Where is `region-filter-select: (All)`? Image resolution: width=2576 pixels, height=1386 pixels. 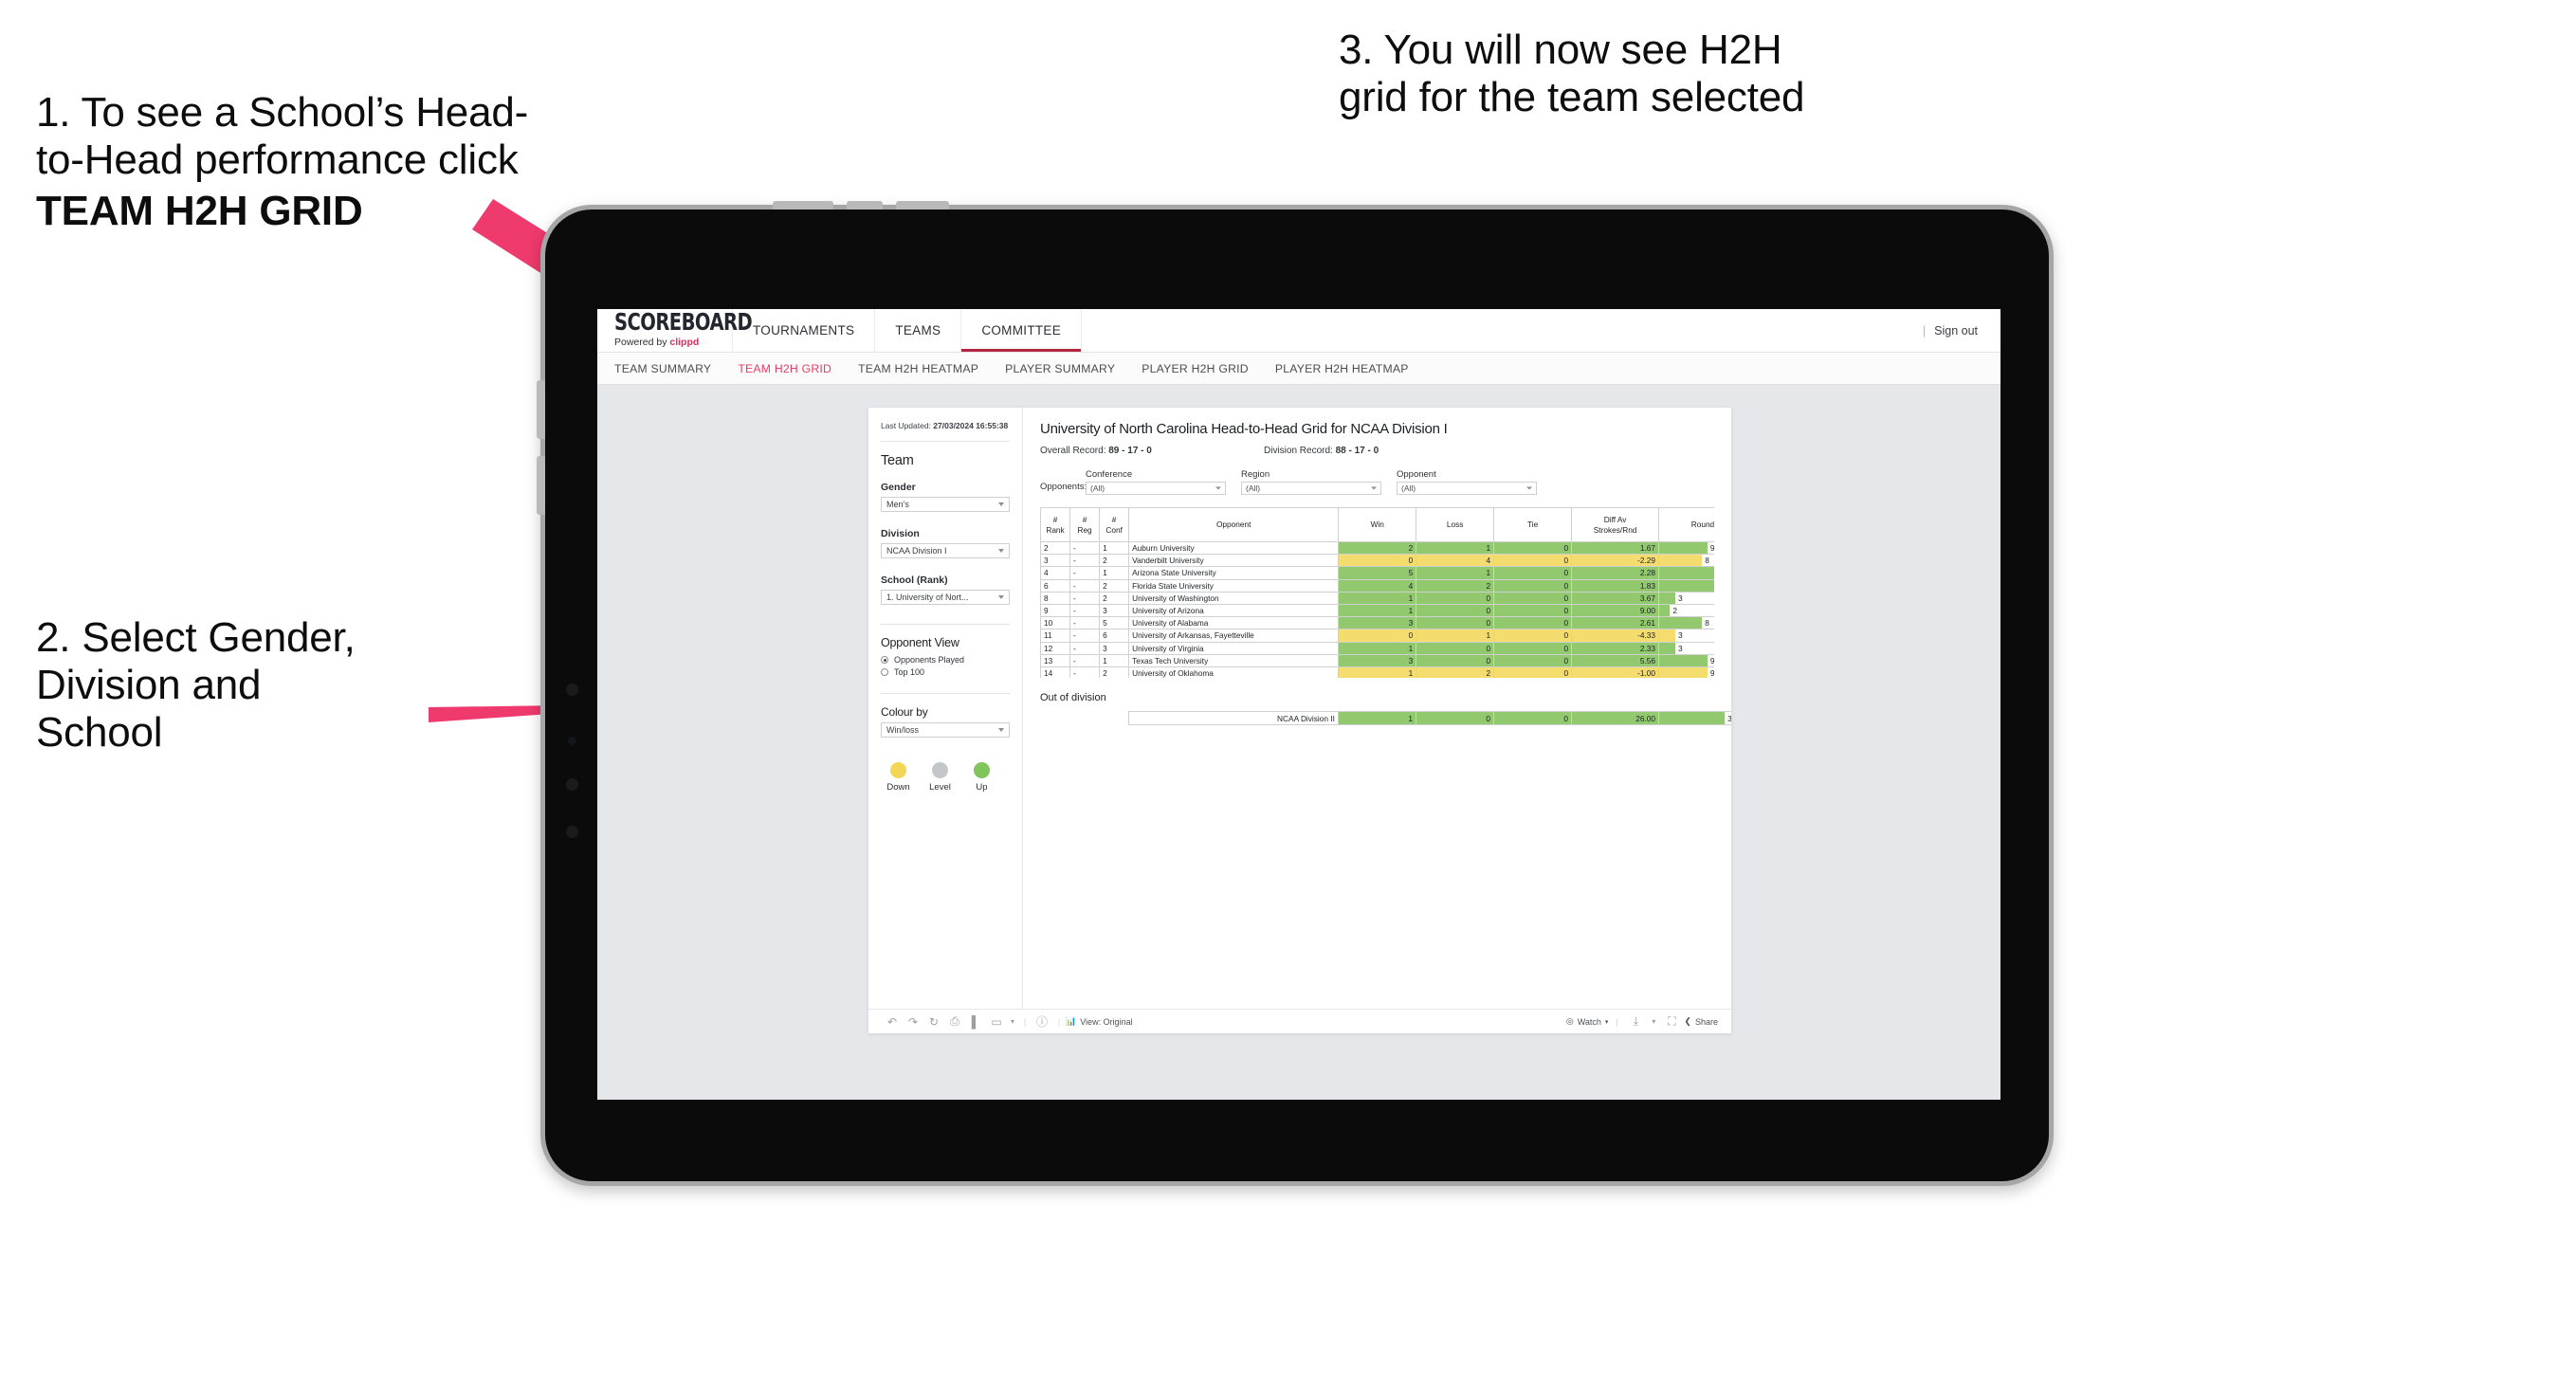
region-filter-select: (All) is located at coordinates (1311, 489).